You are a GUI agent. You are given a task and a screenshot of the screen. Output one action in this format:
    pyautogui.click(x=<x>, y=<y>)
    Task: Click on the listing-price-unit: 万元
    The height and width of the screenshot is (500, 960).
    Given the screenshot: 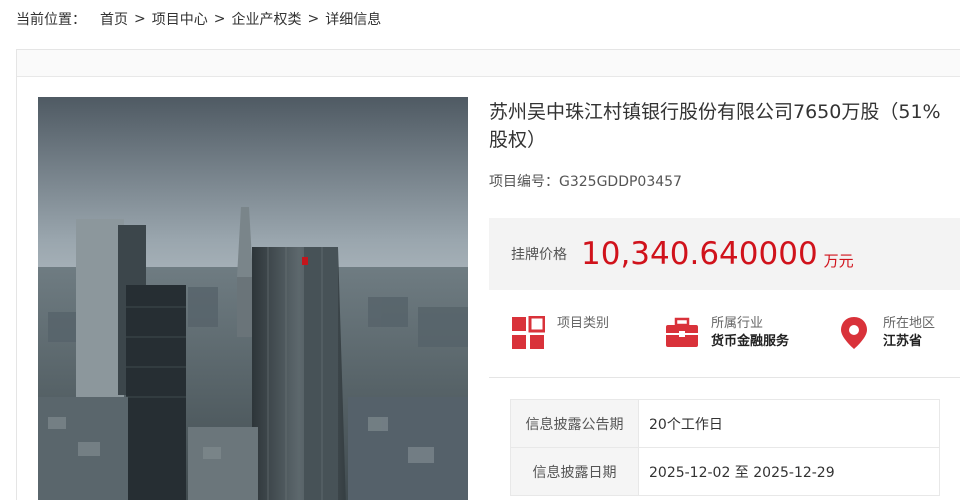 What is the action you would take?
    pyautogui.click(x=838, y=260)
    